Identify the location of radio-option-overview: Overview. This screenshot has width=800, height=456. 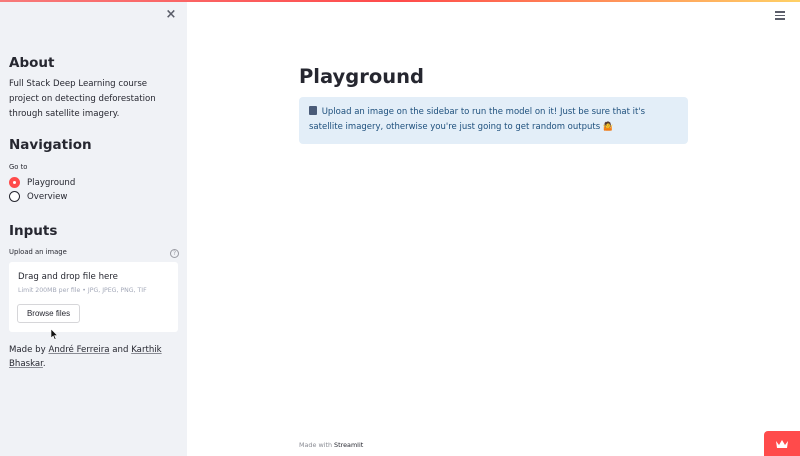
(38, 196).